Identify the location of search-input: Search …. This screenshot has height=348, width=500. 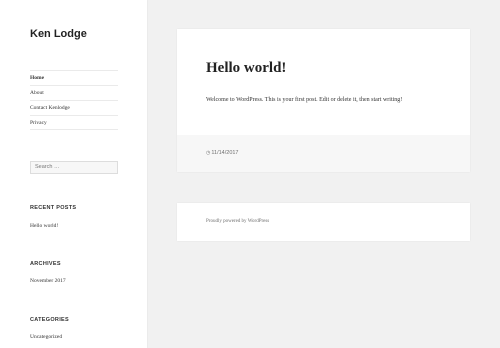
(74, 167).